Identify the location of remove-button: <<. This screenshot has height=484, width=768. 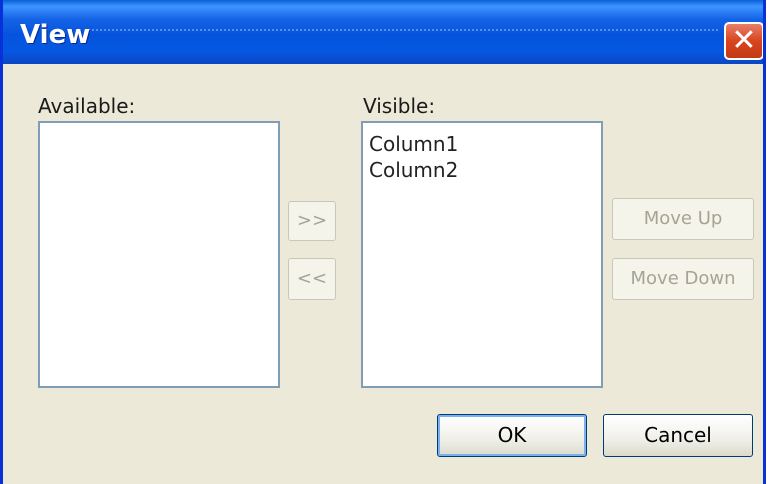
(312, 279).